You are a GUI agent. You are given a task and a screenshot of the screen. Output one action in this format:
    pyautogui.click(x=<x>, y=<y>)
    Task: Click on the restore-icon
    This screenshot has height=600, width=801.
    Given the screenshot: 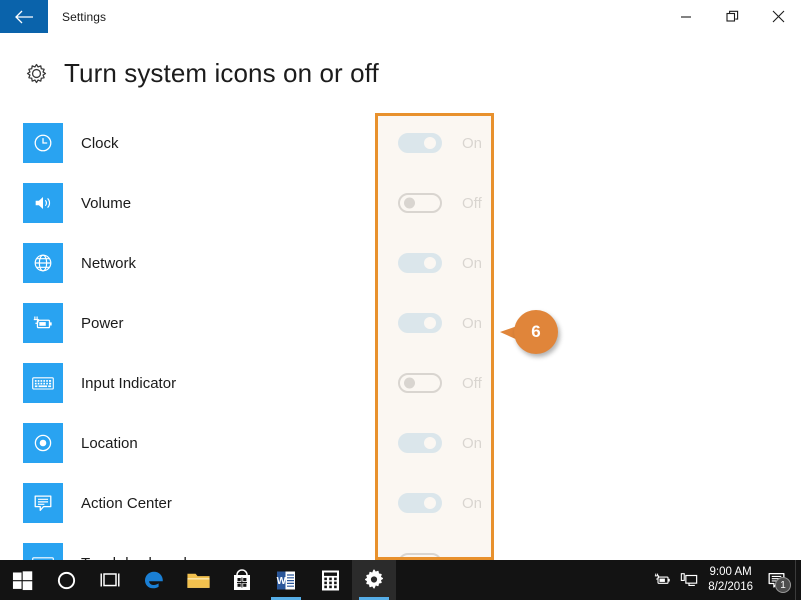 What is the action you would take?
    pyautogui.click(x=731, y=16)
    